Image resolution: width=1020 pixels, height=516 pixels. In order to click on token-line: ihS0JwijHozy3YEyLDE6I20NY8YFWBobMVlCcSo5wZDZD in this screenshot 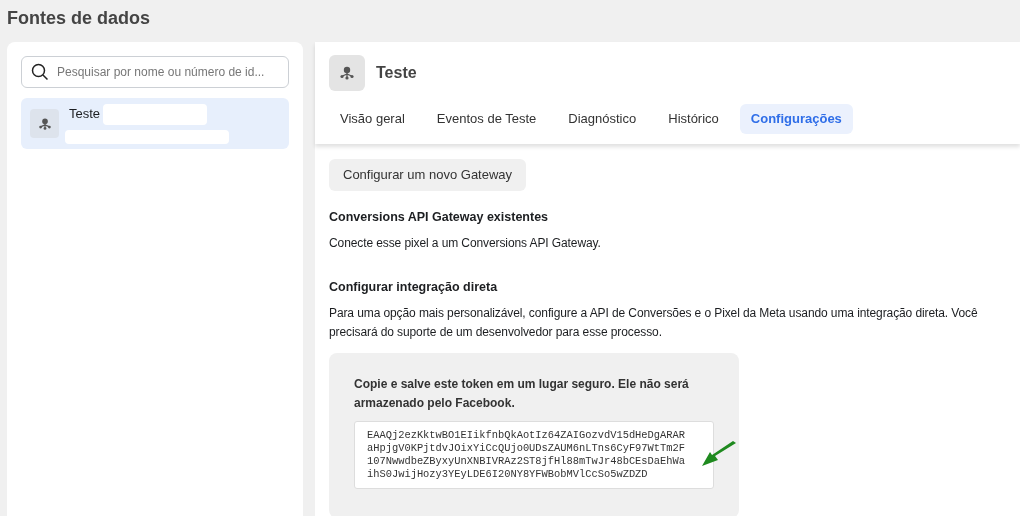, I will do `click(508, 474)`.